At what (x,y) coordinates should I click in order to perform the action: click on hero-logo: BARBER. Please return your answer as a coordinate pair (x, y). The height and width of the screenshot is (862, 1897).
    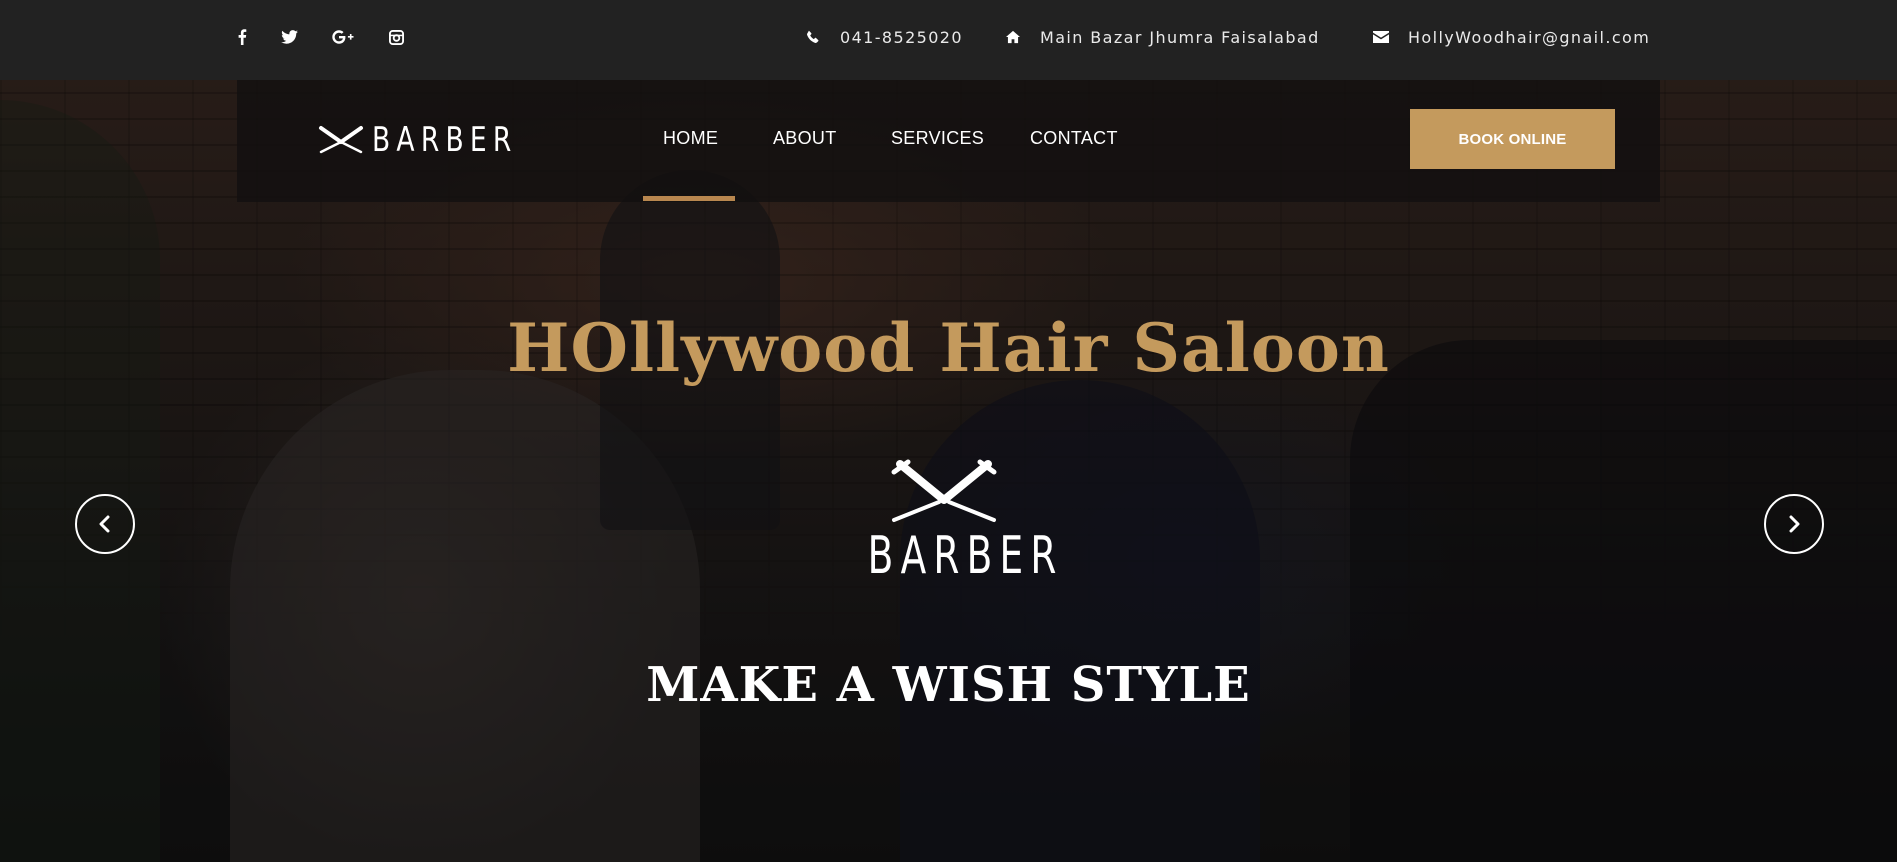
    Looking at the image, I should click on (951, 523).